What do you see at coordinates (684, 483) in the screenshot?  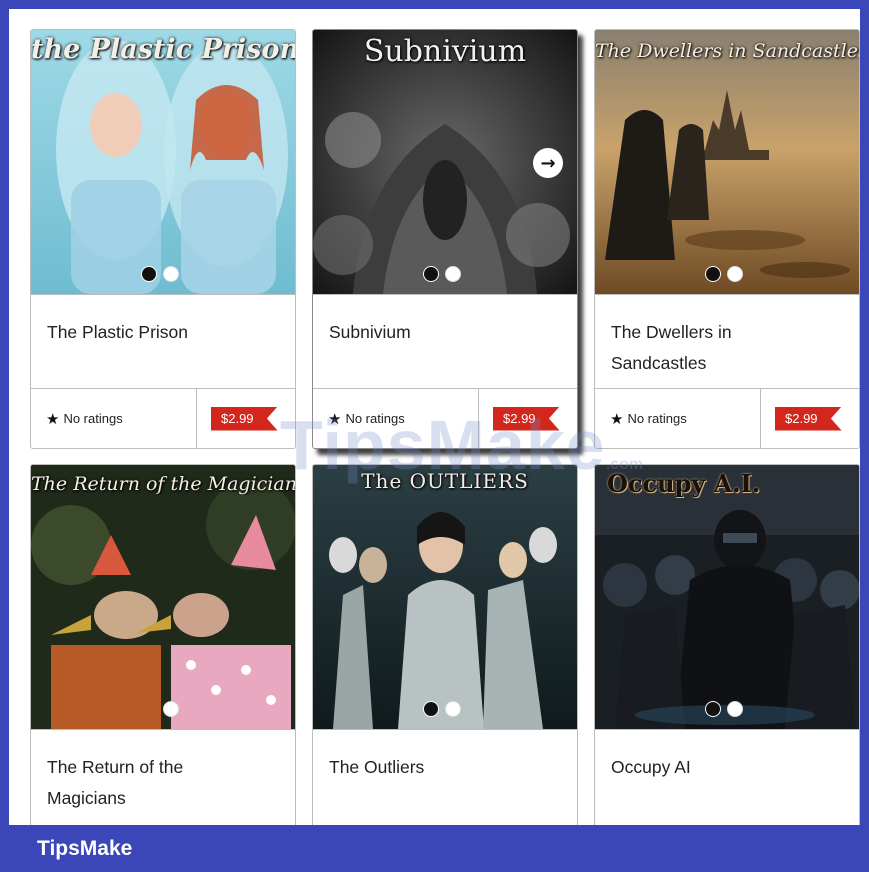 I see `cover-title: Occupy A.I.` at bounding box center [684, 483].